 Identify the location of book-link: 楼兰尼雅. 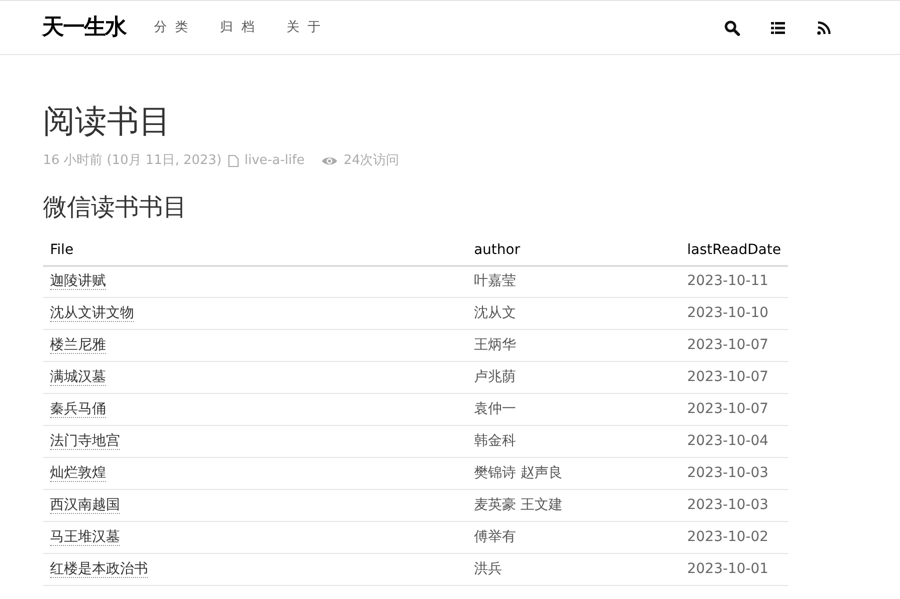
(78, 345).